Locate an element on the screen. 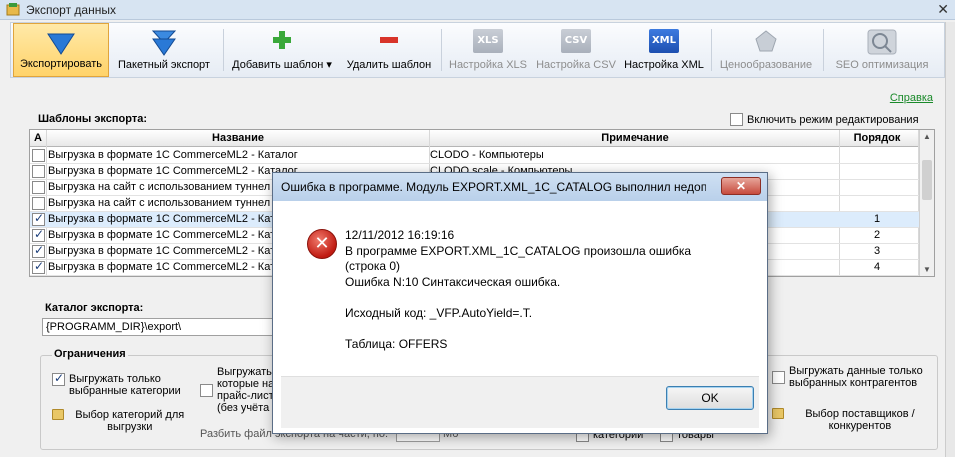  xml-settings-button: XML Настройка XML is located at coordinates (664, 50).